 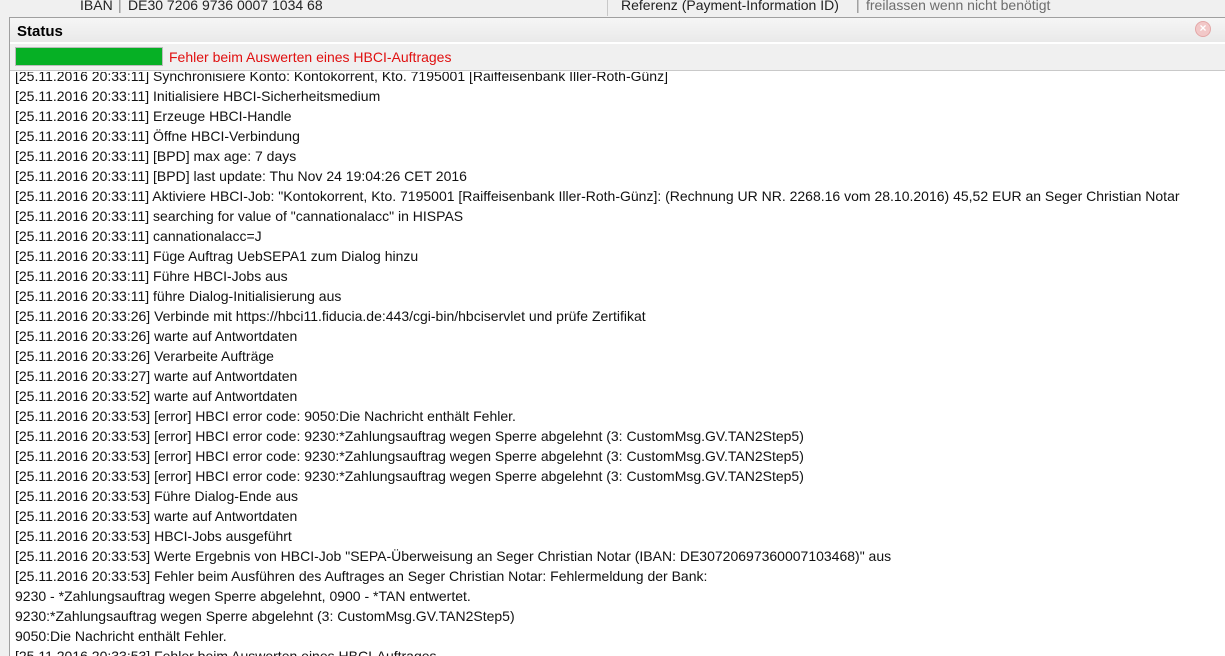 I want to click on column-divider, so click(x=607, y=8).